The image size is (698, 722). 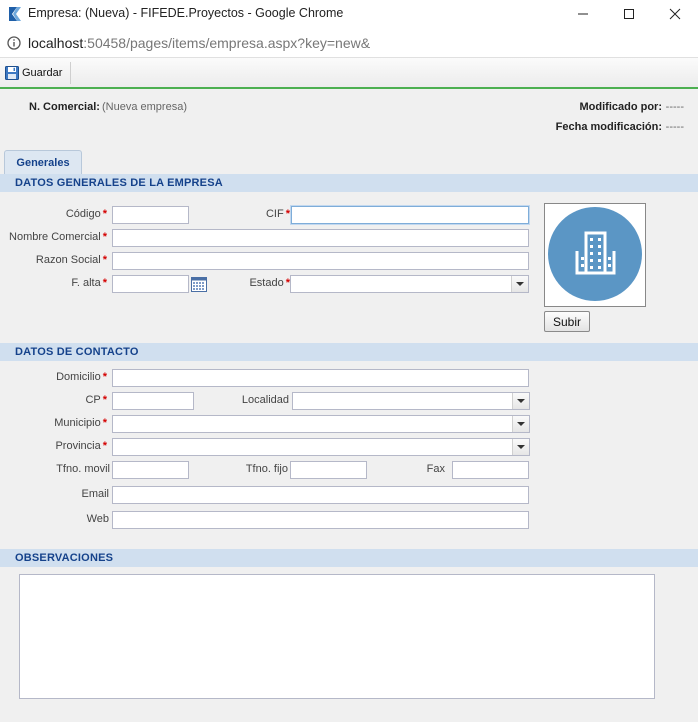 I want to click on provincia-label: Provincia *, so click(x=81, y=446).